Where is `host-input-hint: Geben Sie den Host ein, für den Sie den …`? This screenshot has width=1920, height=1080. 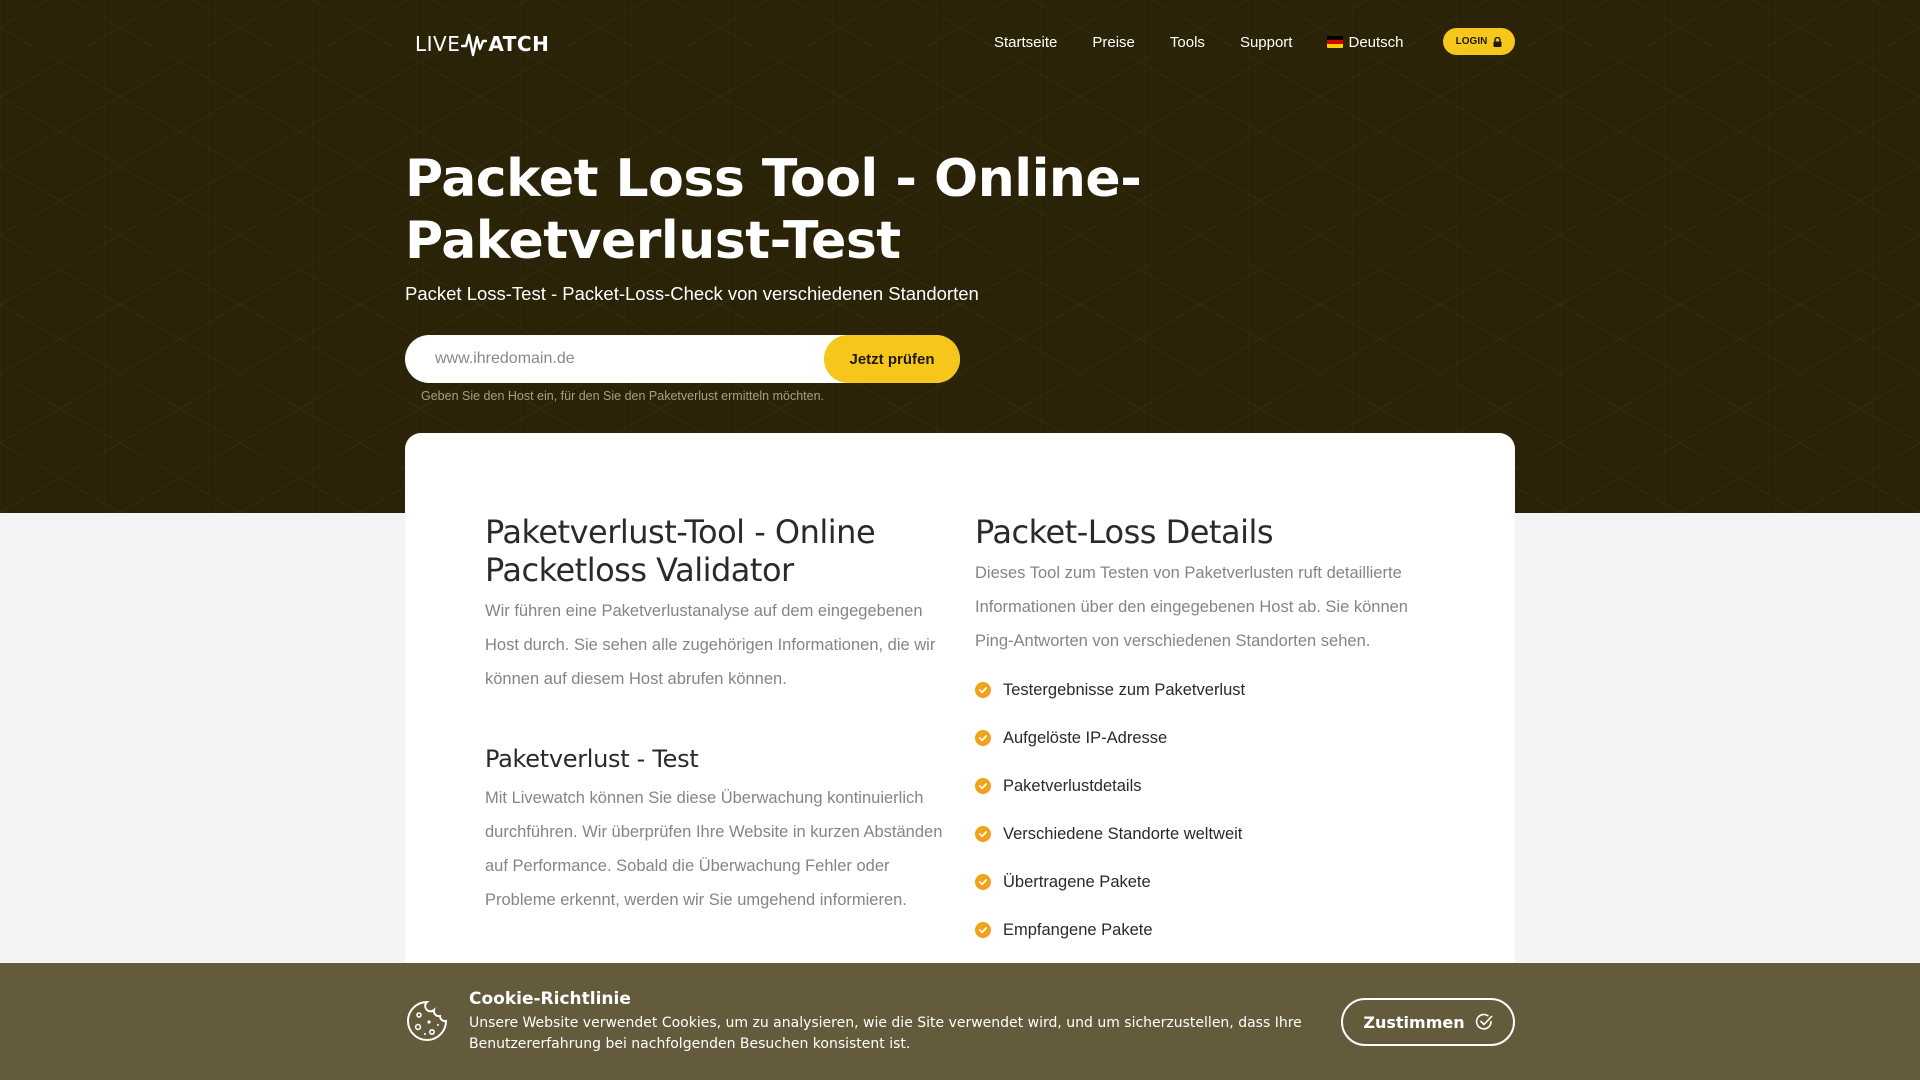
host-input-hint: Geben Sie den Host ein, für den Sie den … is located at coordinates (623, 396).